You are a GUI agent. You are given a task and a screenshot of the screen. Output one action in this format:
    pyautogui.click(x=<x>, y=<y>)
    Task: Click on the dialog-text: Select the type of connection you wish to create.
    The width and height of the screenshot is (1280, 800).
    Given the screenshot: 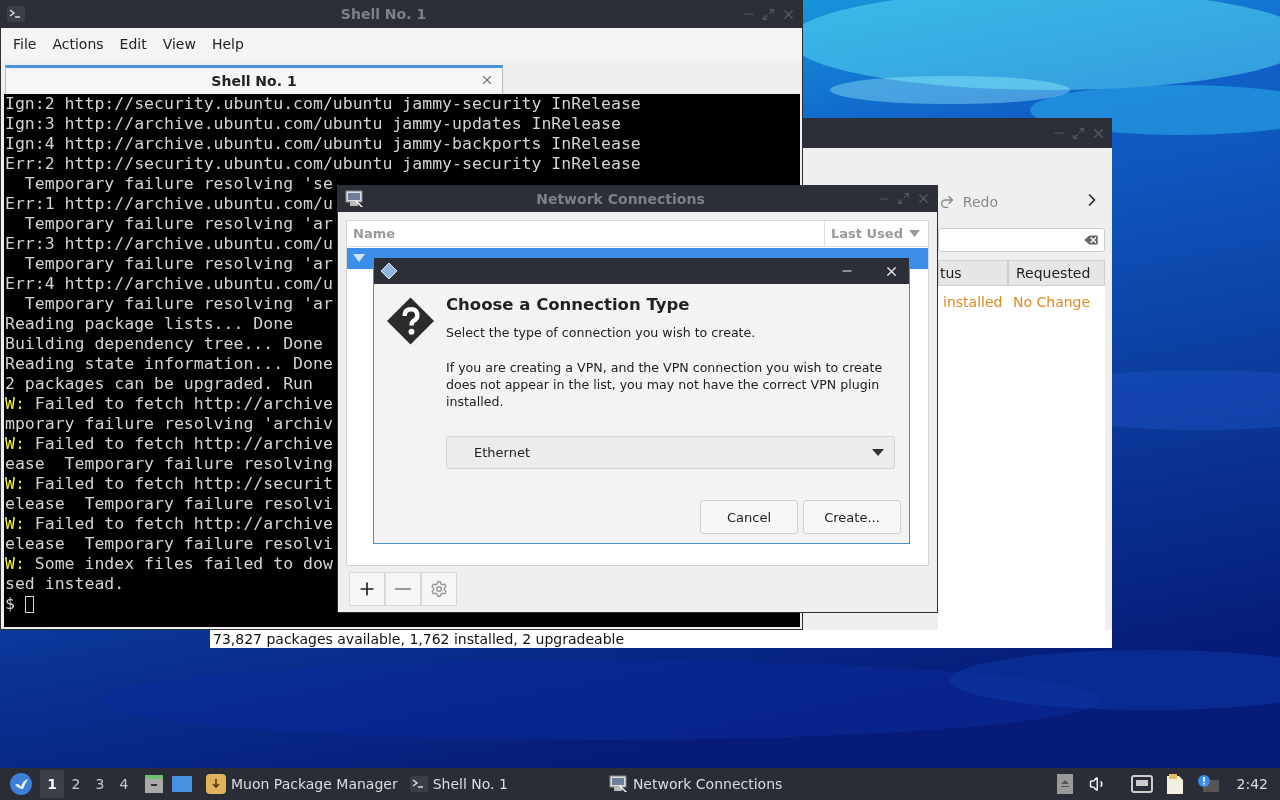 What is the action you would take?
    pyautogui.click(x=601, y=332)
    